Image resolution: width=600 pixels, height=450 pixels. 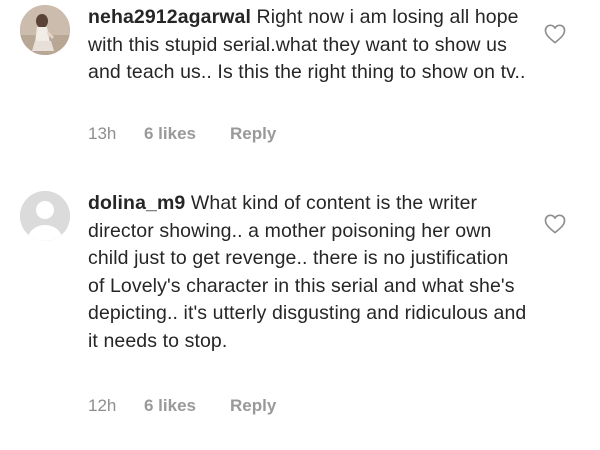 I want to click on comment-timestamp: 12h, so click(x=102, y=405).